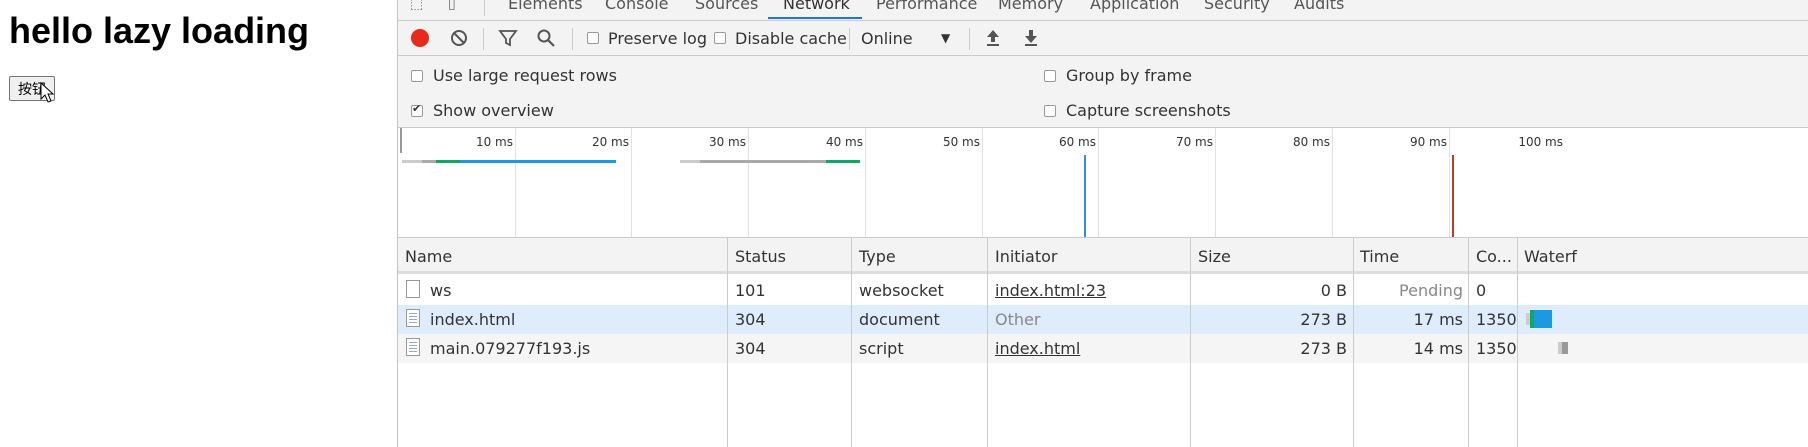  Describe the element at coordinates (1550, 256) in the screenshot. I see `column-header-waterfall: Waterf` at that location.